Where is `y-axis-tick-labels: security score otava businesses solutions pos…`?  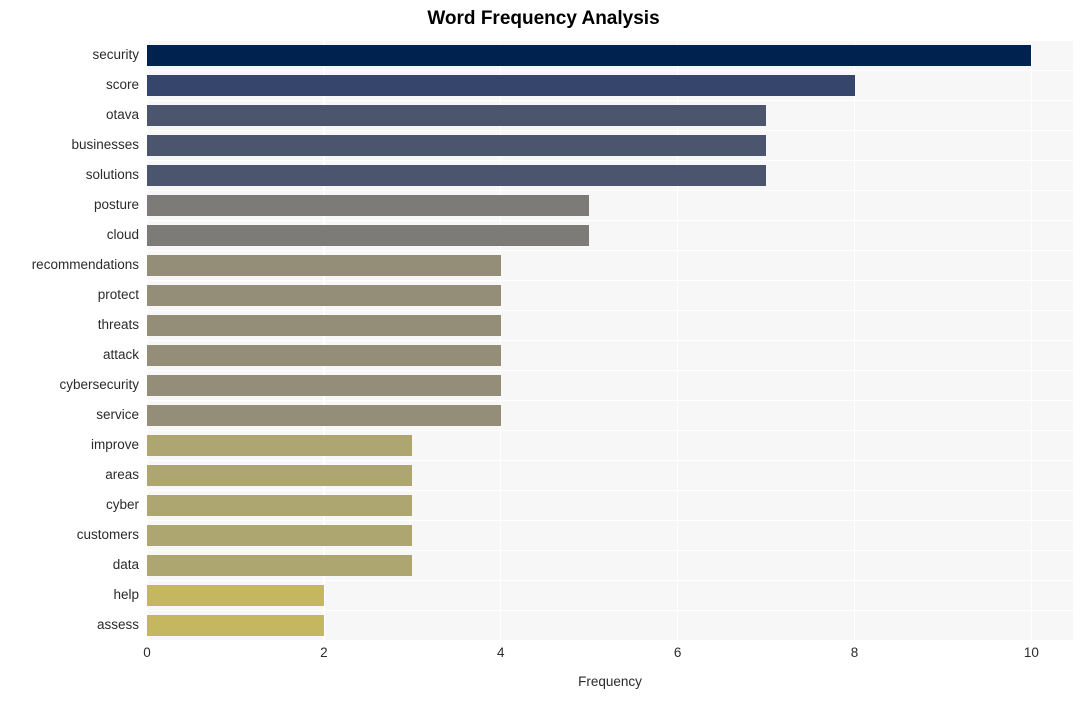
y-axis-tick-labels: security score otava businesses solutions pos… is located at coordinates (69, 340).